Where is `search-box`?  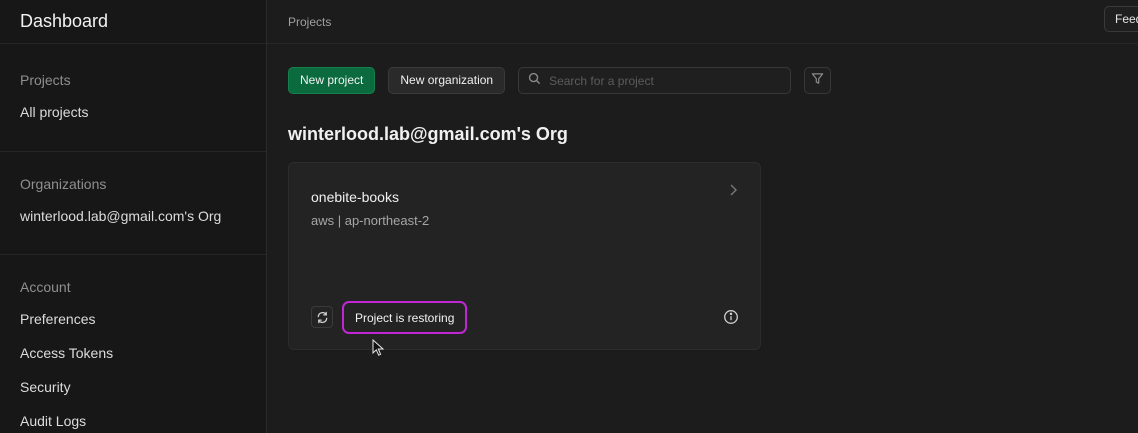
search-box is located at coordinates (655, 80).